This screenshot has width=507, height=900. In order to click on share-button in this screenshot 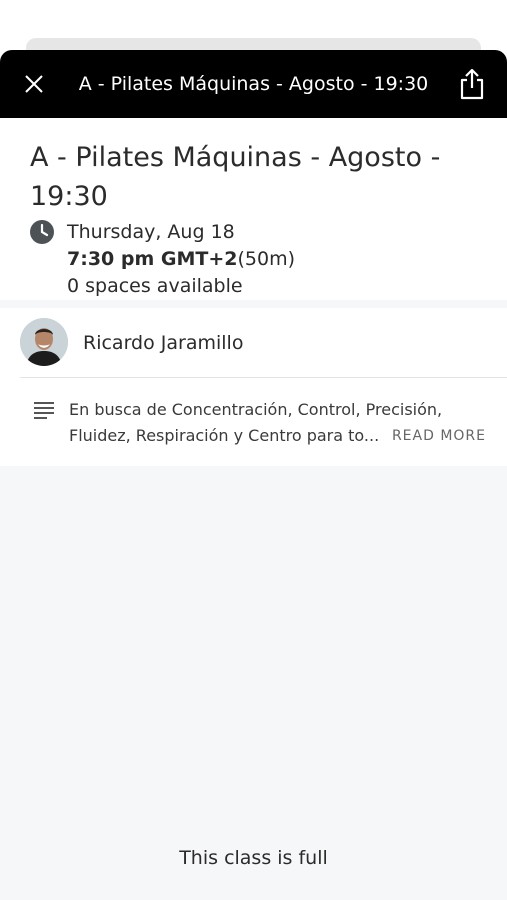, I will do `click(472, 84)`.